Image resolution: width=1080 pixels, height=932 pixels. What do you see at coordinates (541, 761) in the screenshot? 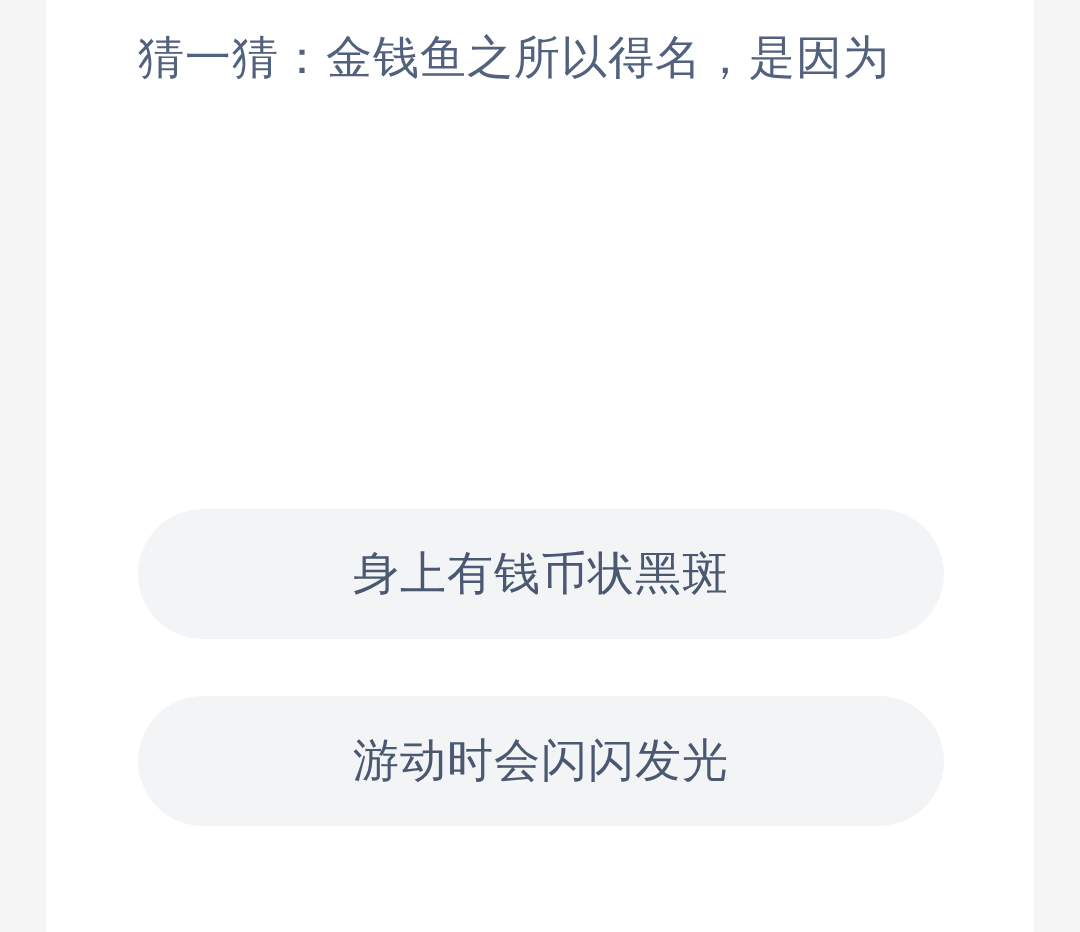
I see `answer-option-button: 游动时会闪闪发光` at bounding box center [541, 761].